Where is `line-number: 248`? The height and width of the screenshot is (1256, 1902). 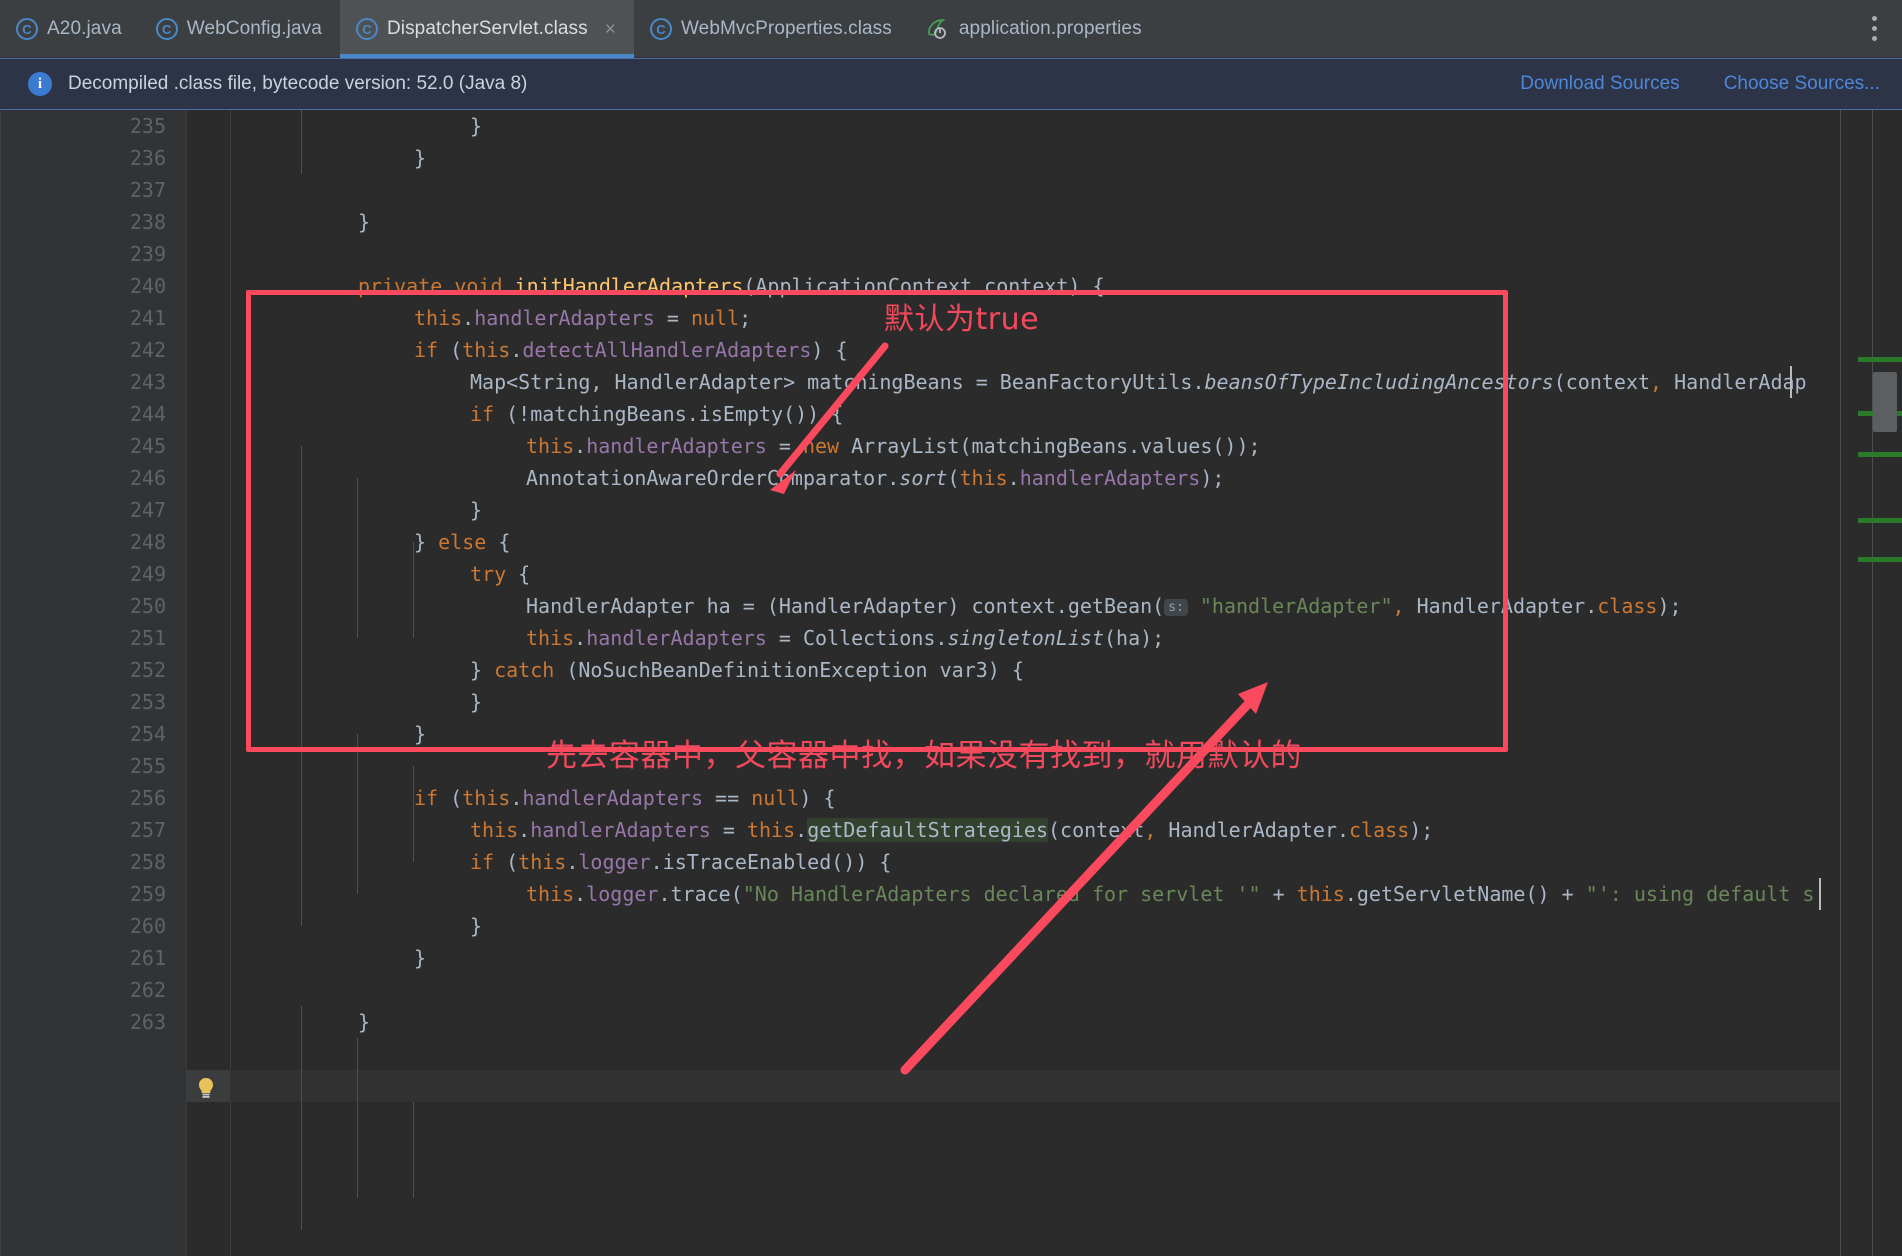
line-number: 248 is located at coordinates (147, 542).